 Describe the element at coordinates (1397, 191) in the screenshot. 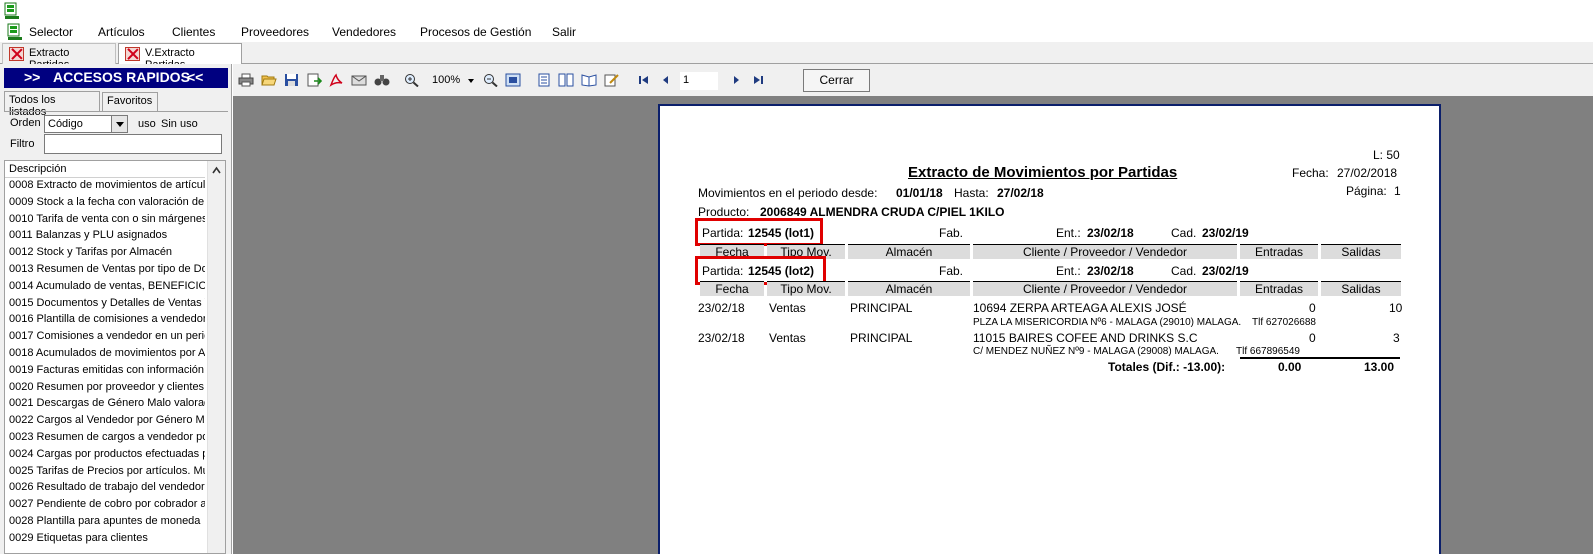

I see `report-page-number: 1` at that location.